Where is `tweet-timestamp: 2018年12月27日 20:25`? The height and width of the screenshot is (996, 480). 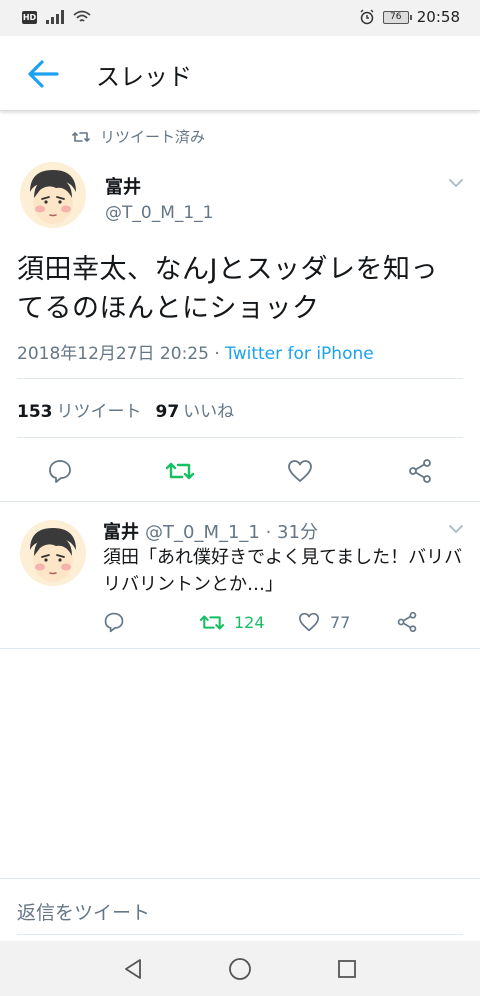
tweet-timestamp: 2018年12月27日 20:25 is located at coordinates (113, 354).